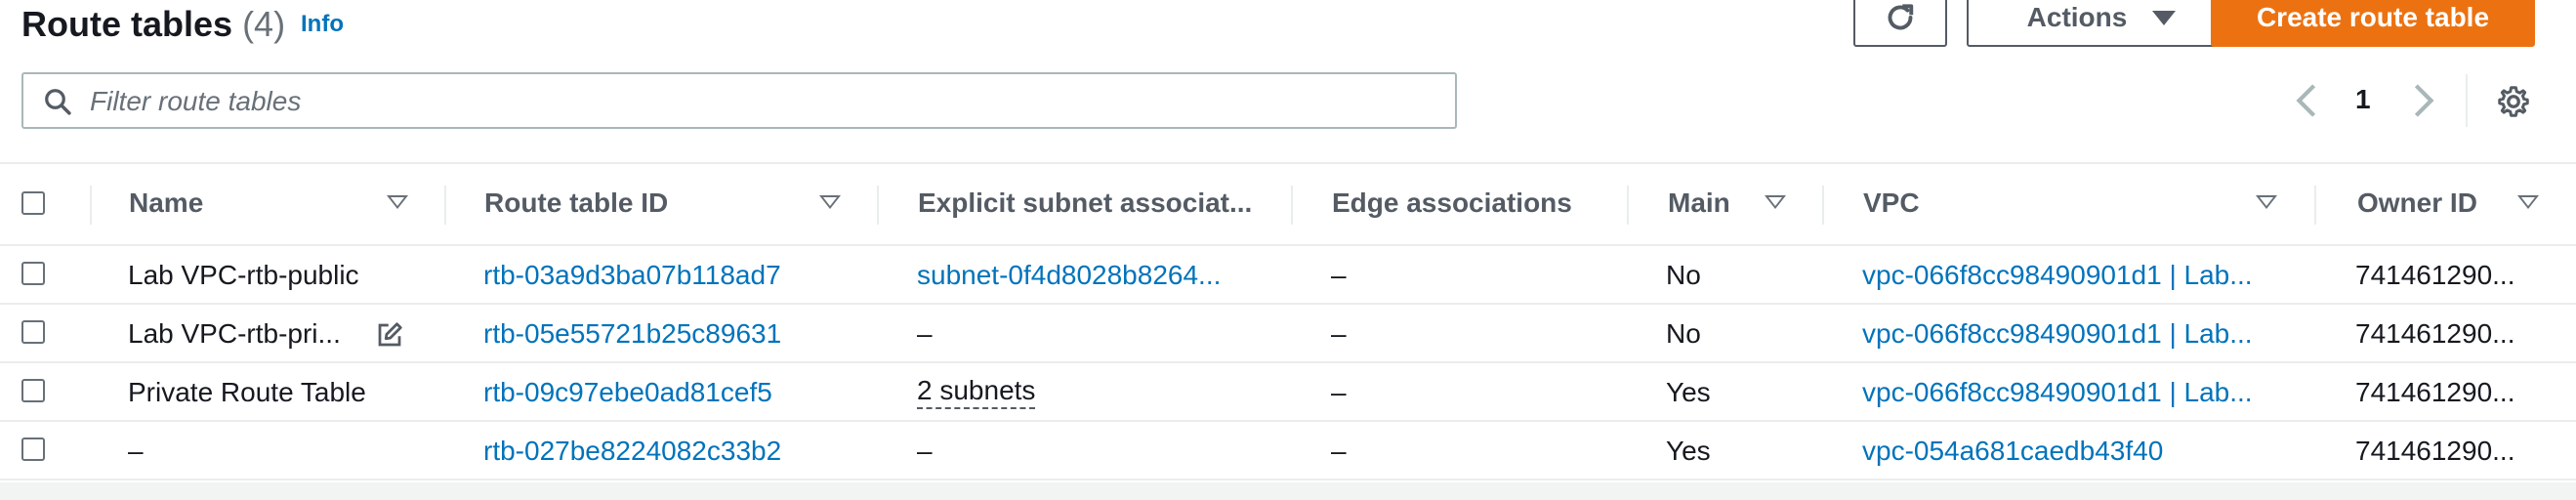  I want to click on page-title-text: Route tables, so click(127, 24).